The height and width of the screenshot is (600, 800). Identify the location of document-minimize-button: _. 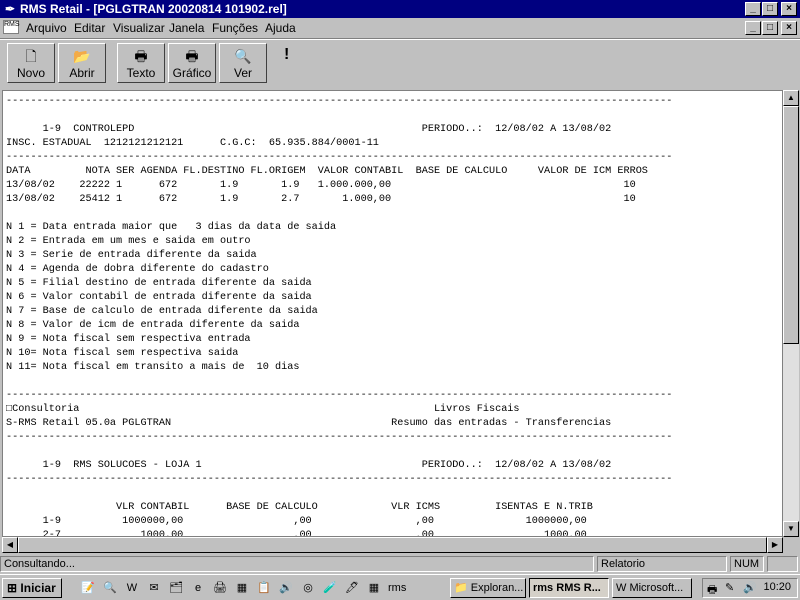
(753, 28).